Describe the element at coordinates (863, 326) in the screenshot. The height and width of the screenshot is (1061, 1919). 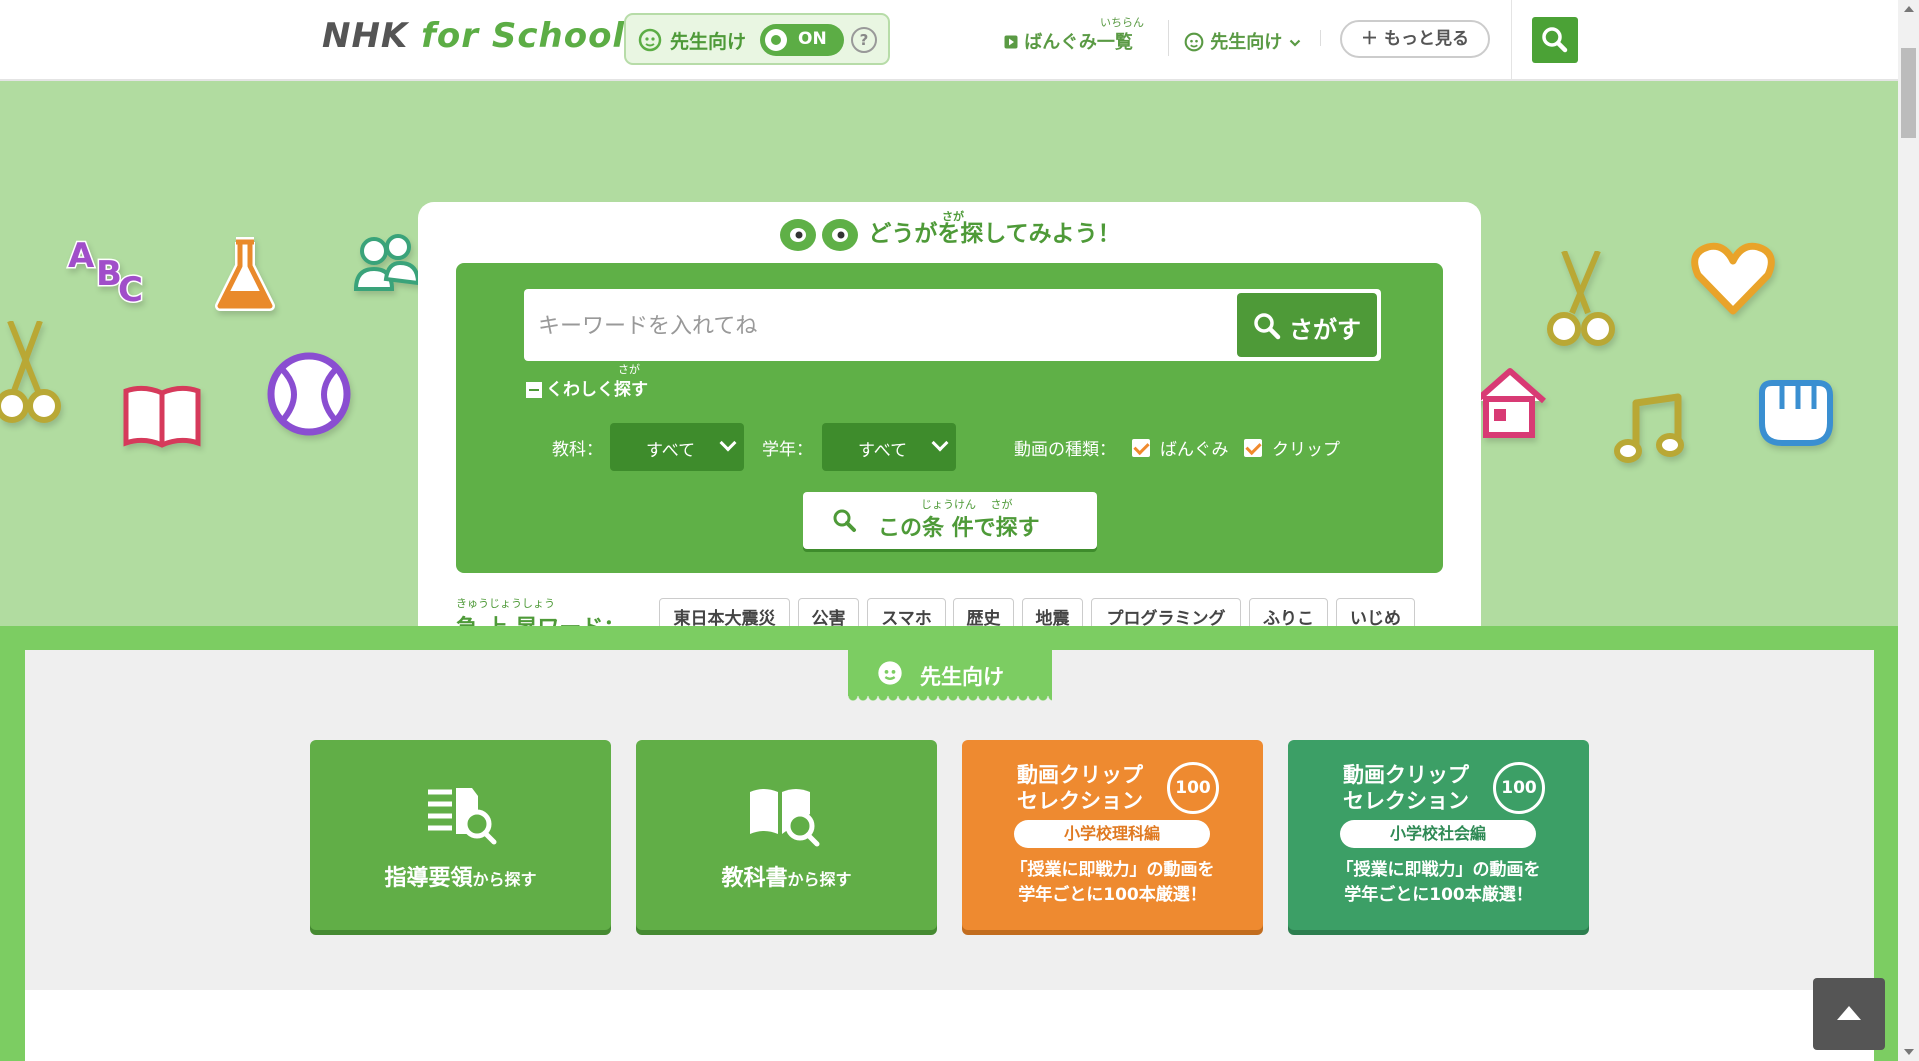
I see `keyword-input` at that location.